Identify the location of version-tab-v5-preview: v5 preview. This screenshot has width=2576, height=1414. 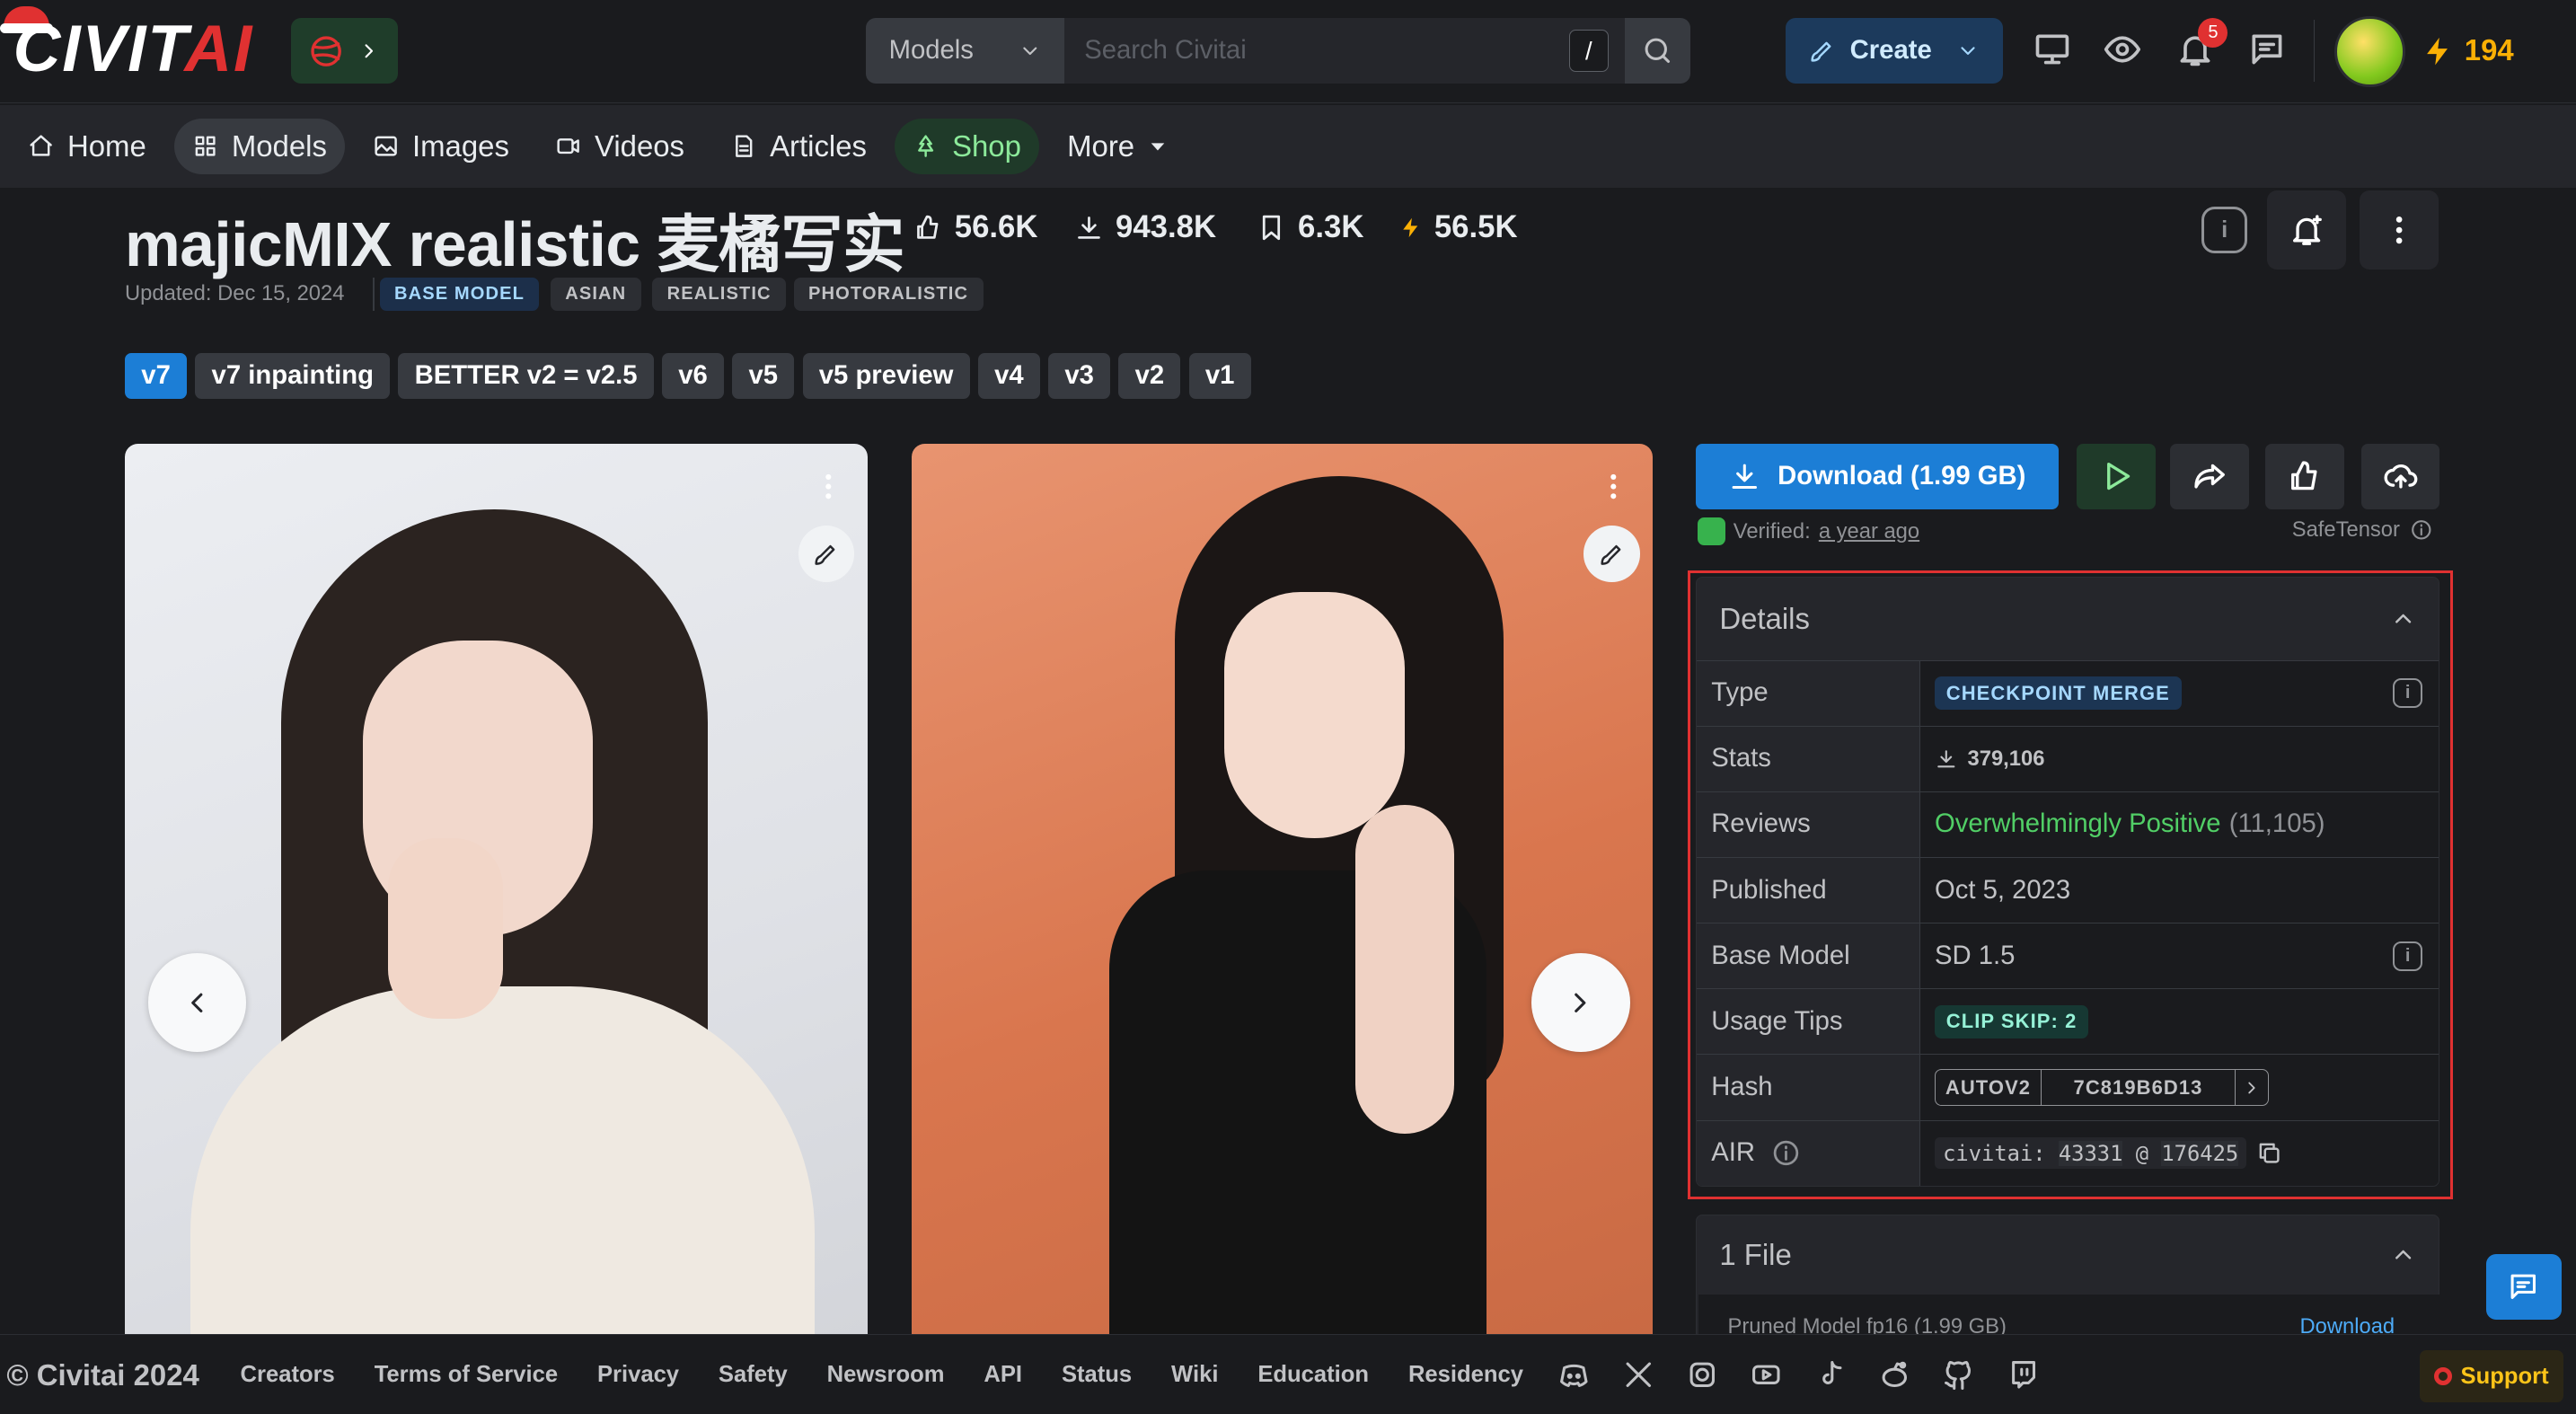
(886, 376).